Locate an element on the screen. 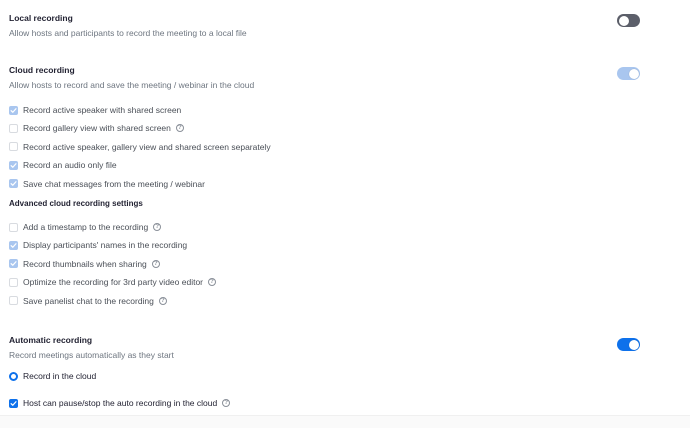 The image size is (690, 428). advanced-cloud-recording-title: Advanced cloud recording settings is located at coordinates (76, 203).